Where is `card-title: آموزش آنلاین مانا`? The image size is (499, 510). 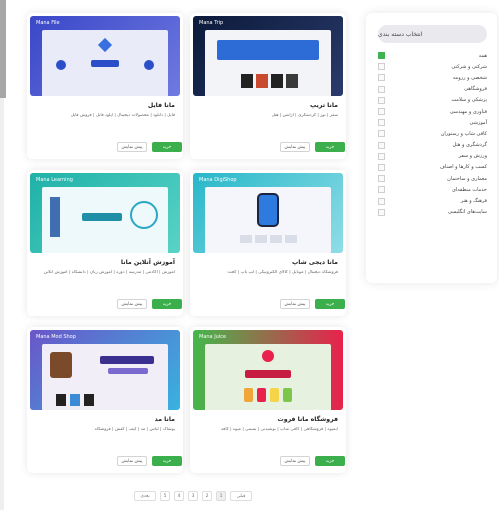
card-title: آموزش آنلاین مانا is located at coordinates (105, 262).